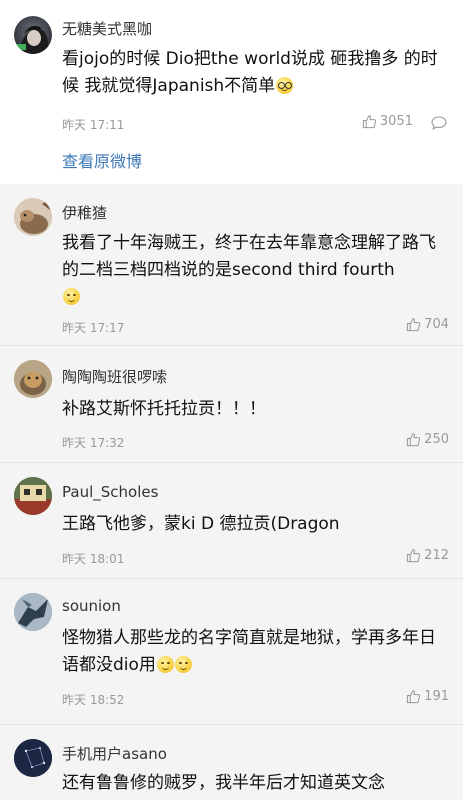 The image size is (463, 800). Describe the element at coordinates (223, 783) in the screenshot. I see `comment-text: 还有鲁鲁修的贼罗，我半年后才知道英文念` at that location.